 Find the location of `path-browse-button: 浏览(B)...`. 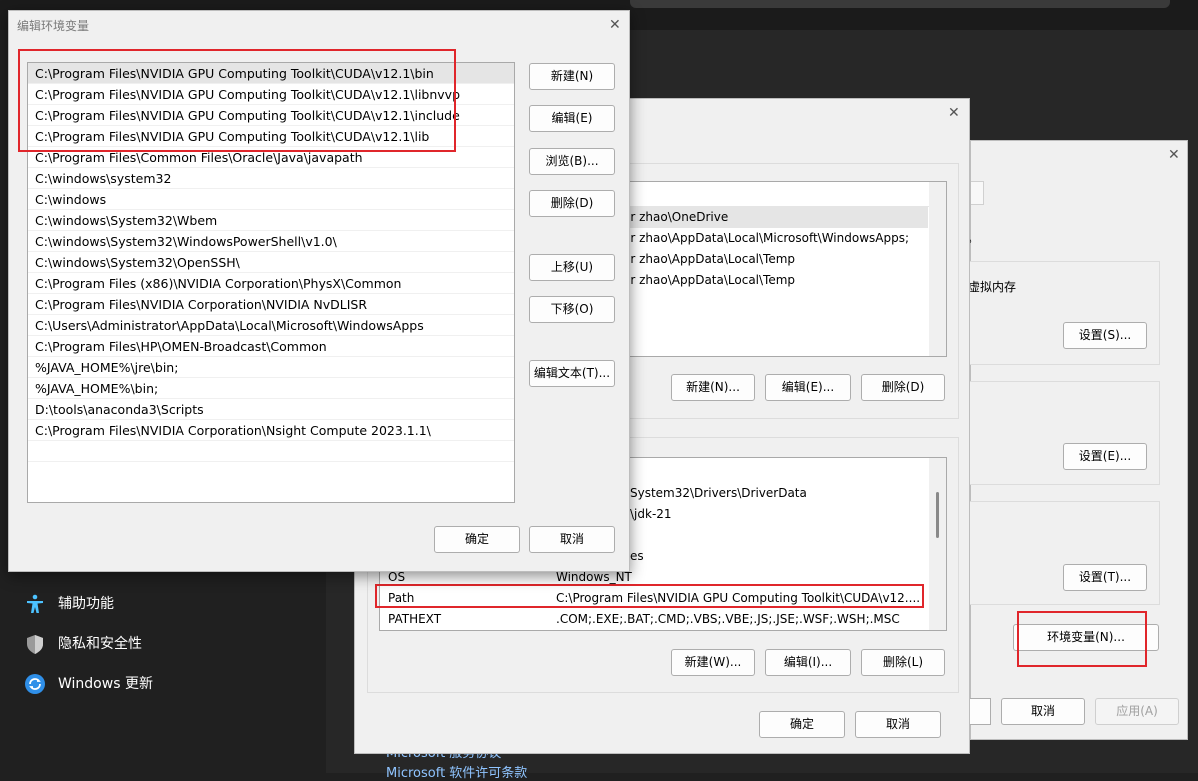

path-browse-button: 浏览(B)... is located at coordinates (572, 161).